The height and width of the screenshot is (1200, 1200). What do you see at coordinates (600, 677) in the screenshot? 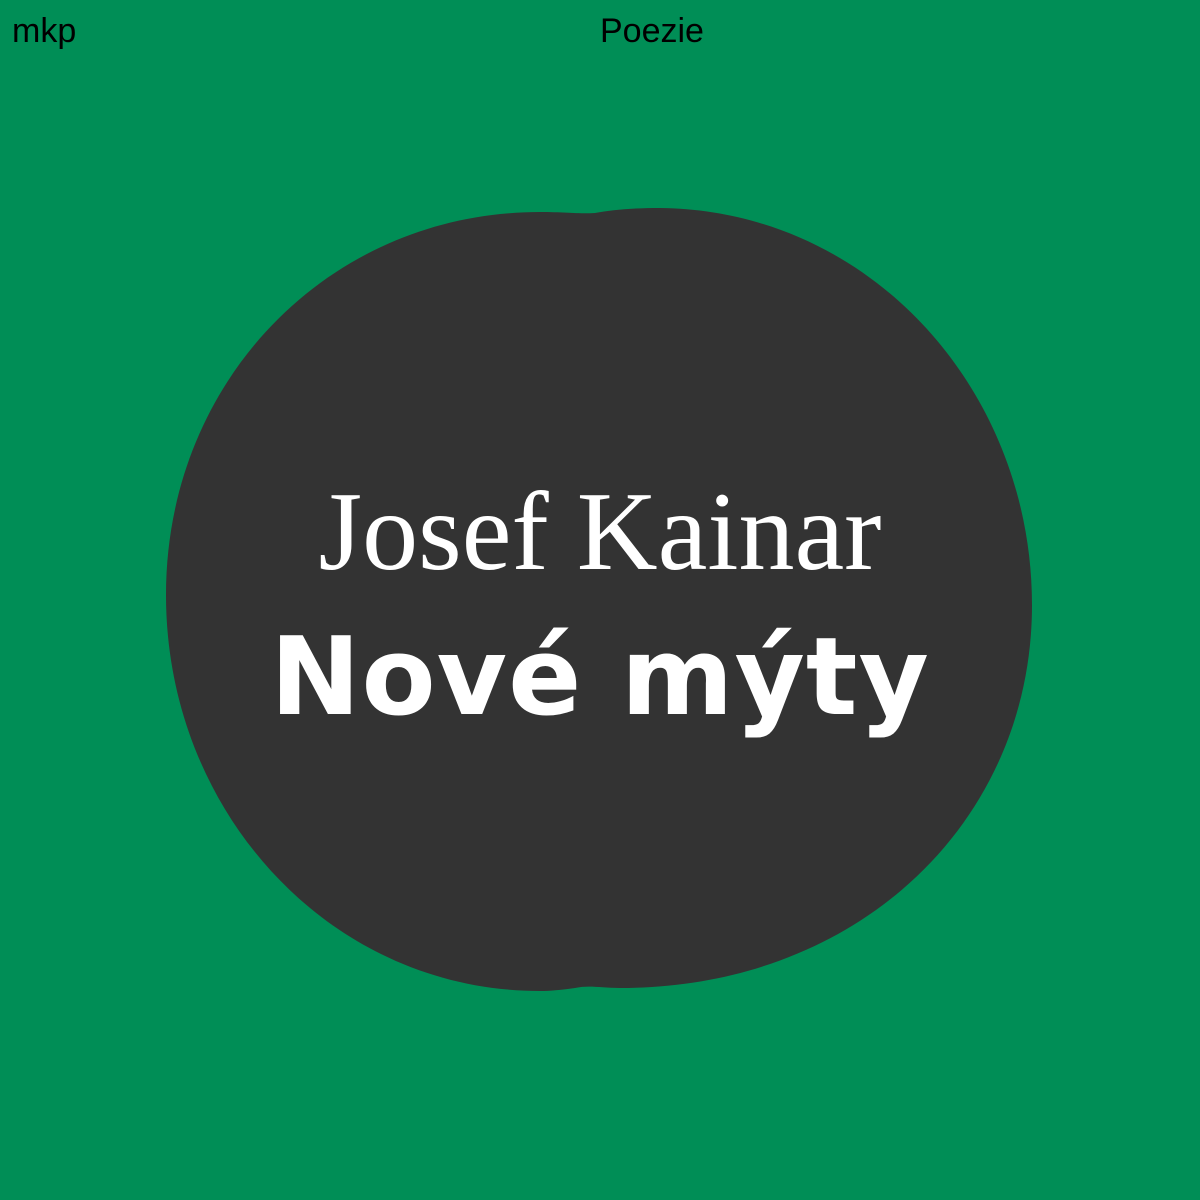
I see `book-title: Nové mýty` at bounding box center [600, 677].